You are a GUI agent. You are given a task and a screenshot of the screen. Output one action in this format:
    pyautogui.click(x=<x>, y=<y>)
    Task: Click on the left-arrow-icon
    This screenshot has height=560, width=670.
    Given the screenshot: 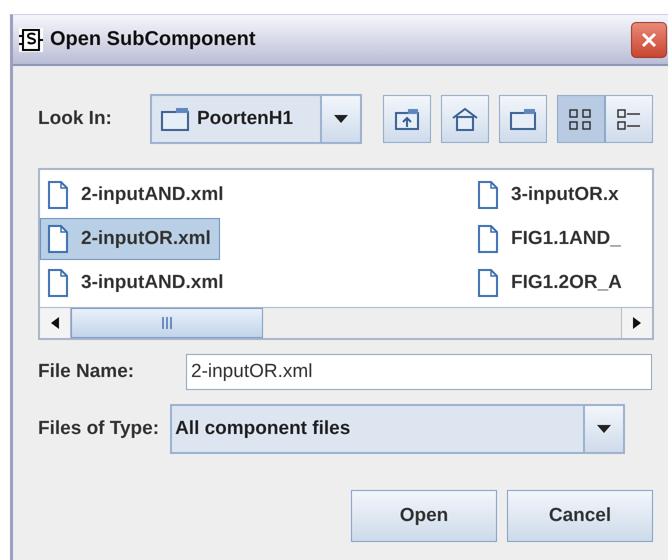 What is the action you would take?
    pyautogui.click(x=55, y=323)
    